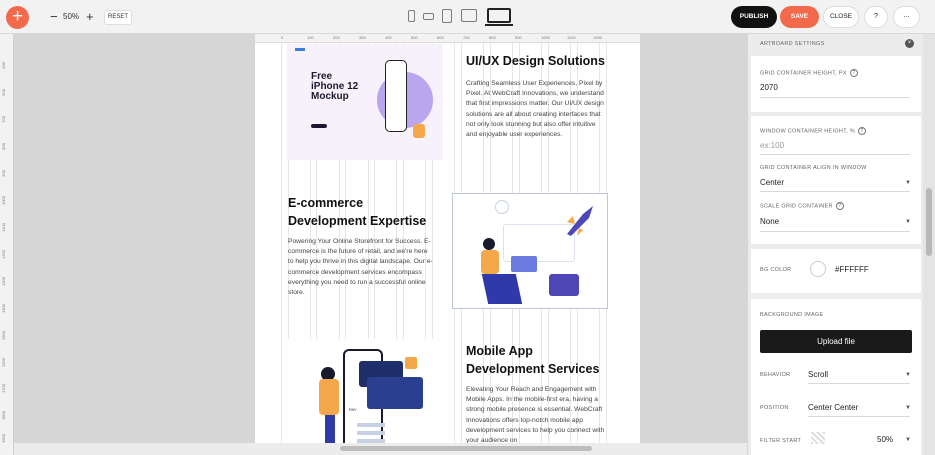 This screenshot has width=935, height=455. Describe the element at coordinates (532, 360) in the screenshot. I see `mobile-app-heading: Mobile App Development Services` at that location.